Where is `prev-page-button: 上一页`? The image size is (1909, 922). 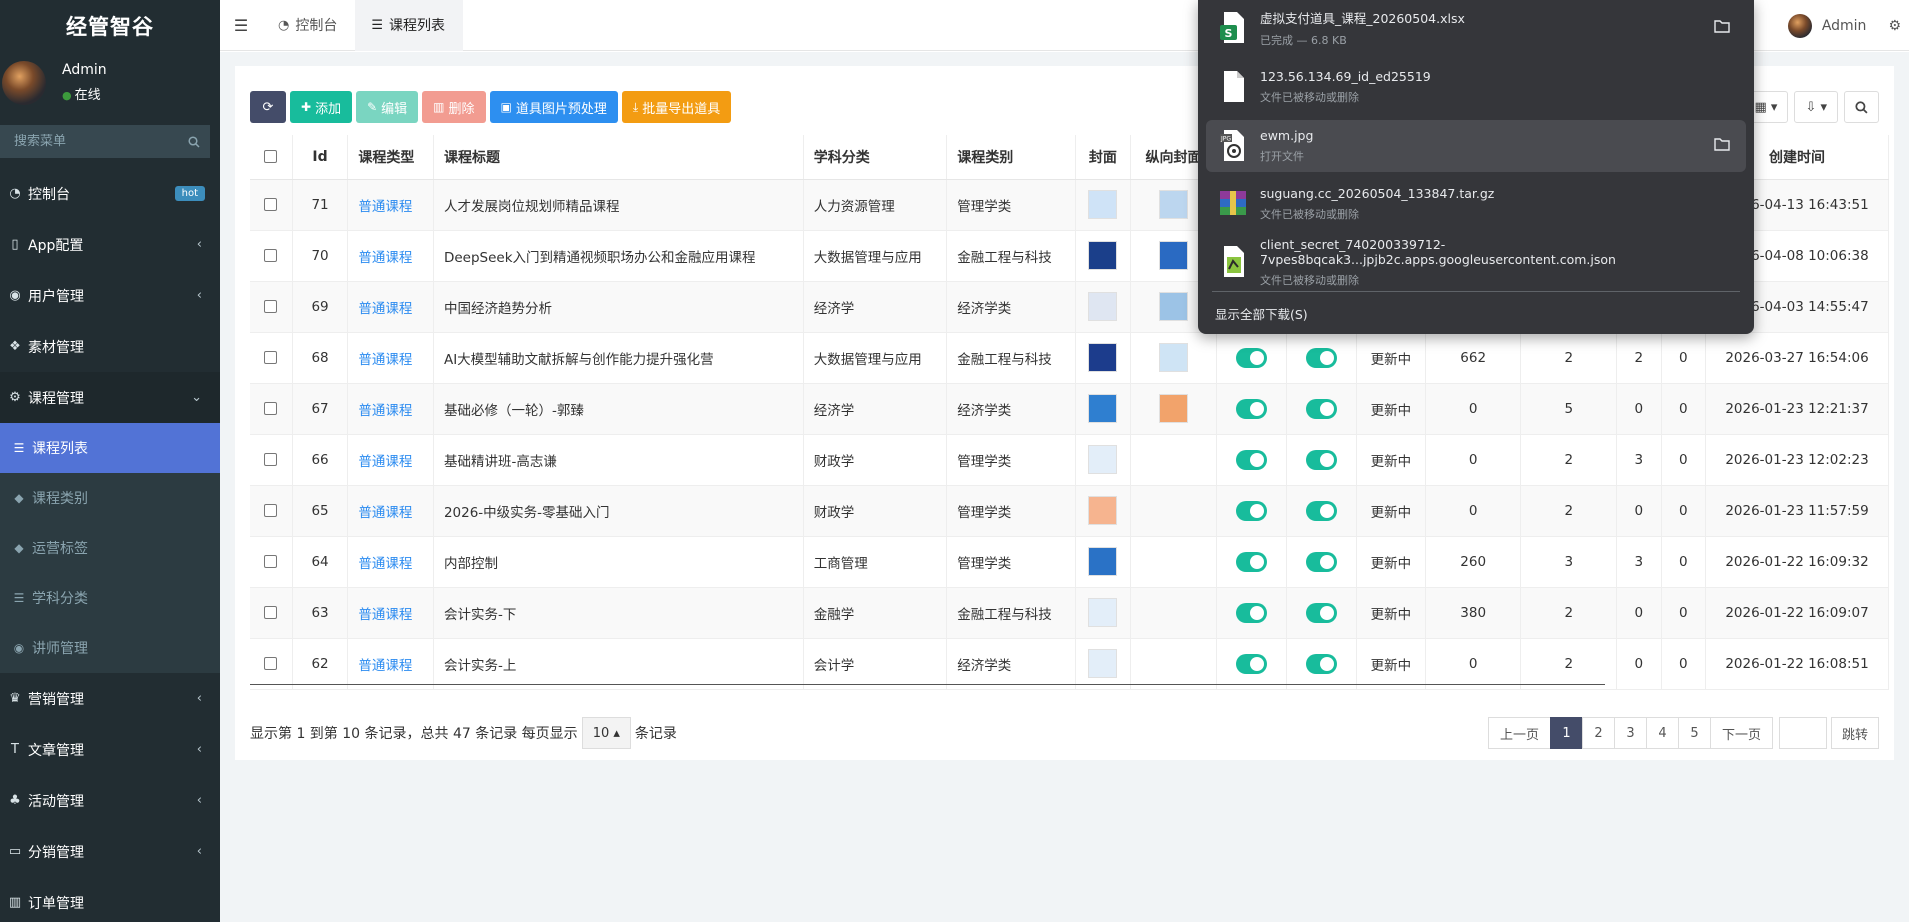 prev-page-button: 上一页 is located at coordinates (1519, 733).